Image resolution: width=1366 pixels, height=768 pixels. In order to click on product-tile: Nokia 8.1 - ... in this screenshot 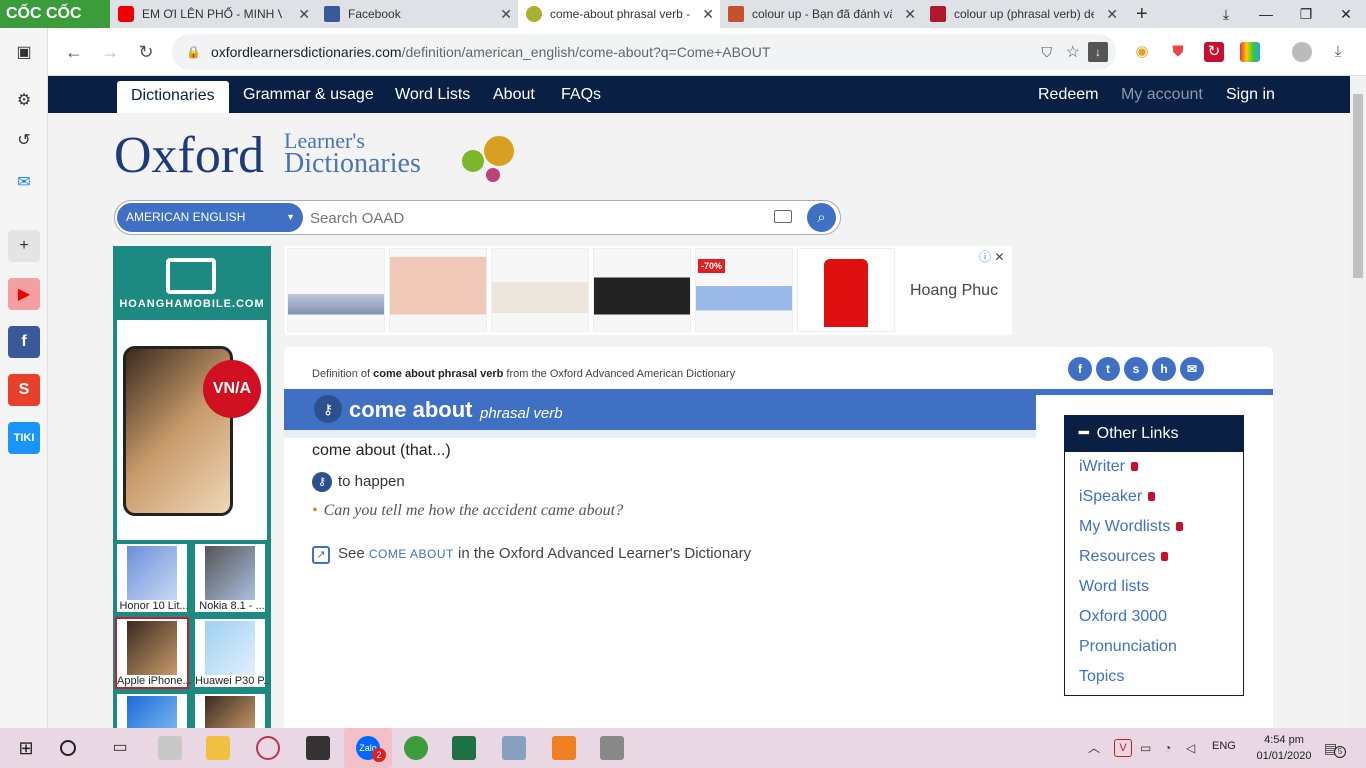, I will do `click(230, 578)`.